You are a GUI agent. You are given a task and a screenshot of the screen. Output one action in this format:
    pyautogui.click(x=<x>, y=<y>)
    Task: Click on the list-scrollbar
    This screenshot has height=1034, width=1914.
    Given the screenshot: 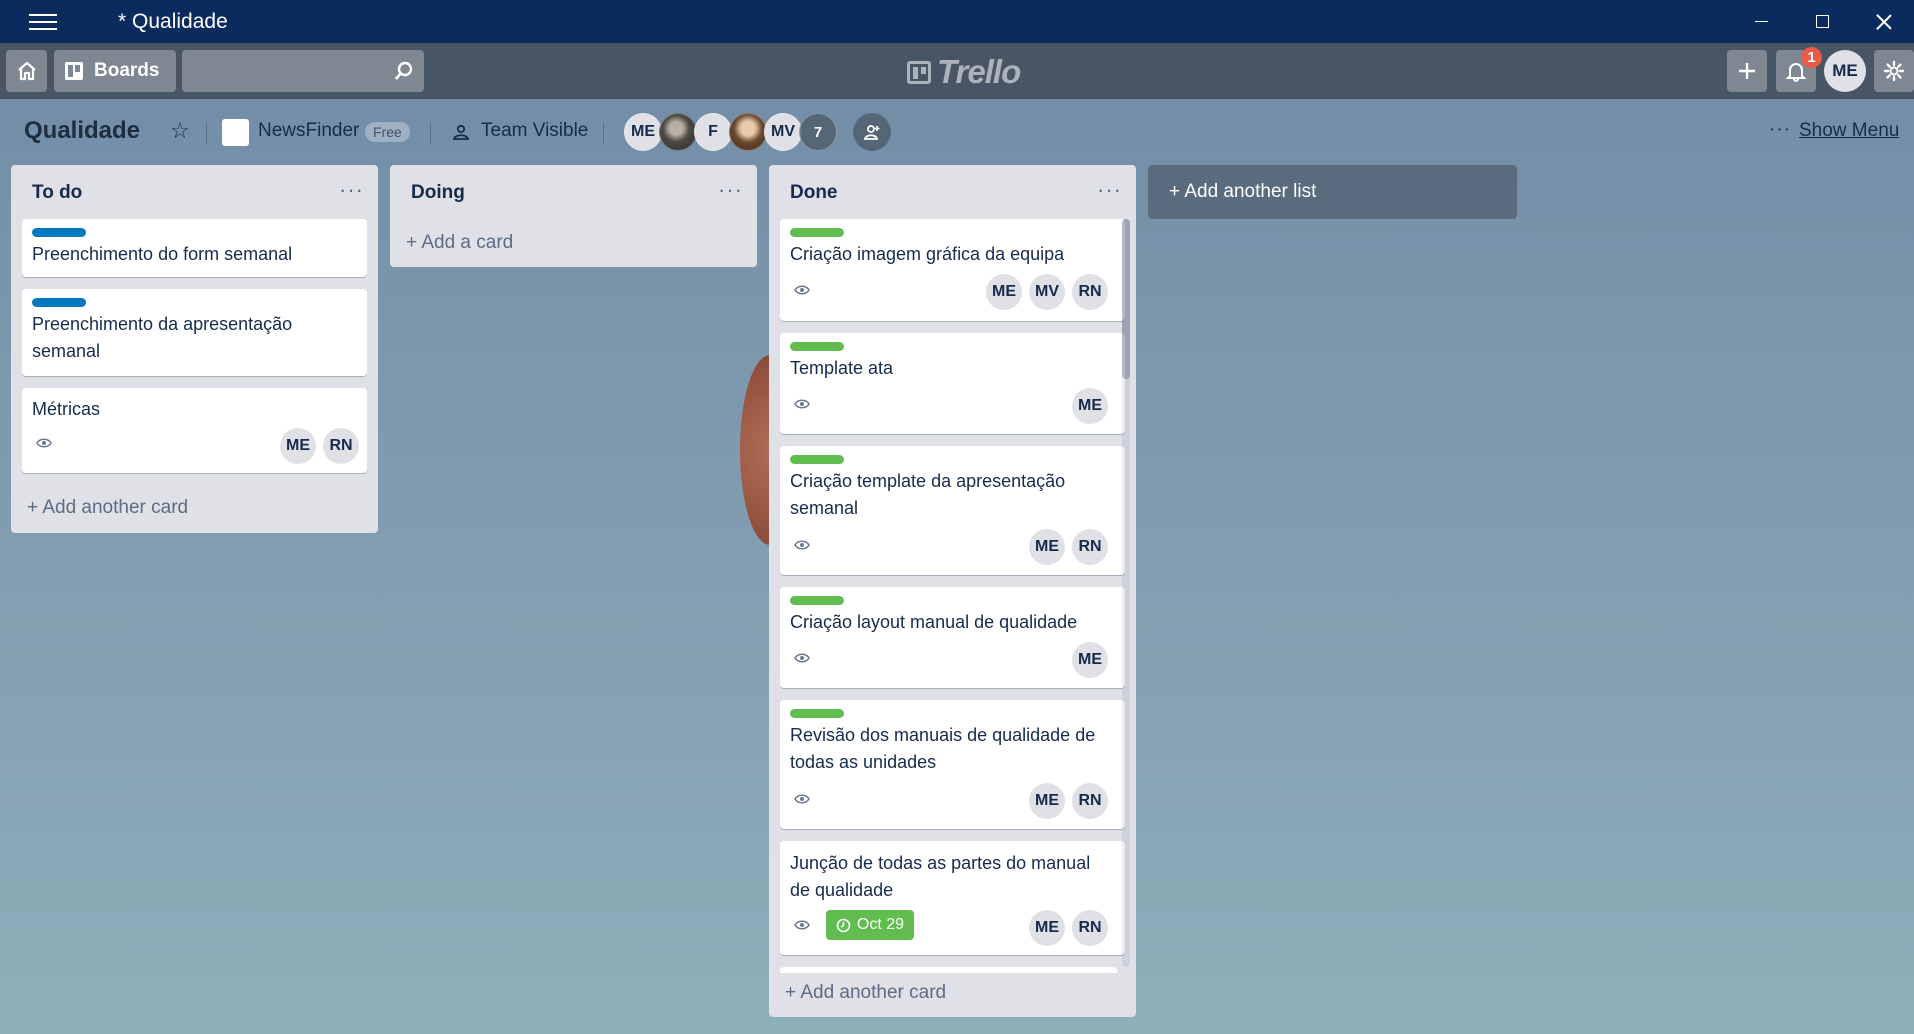 What is the action you would take?
    pyautogui.click(x=1126, y=593)
    